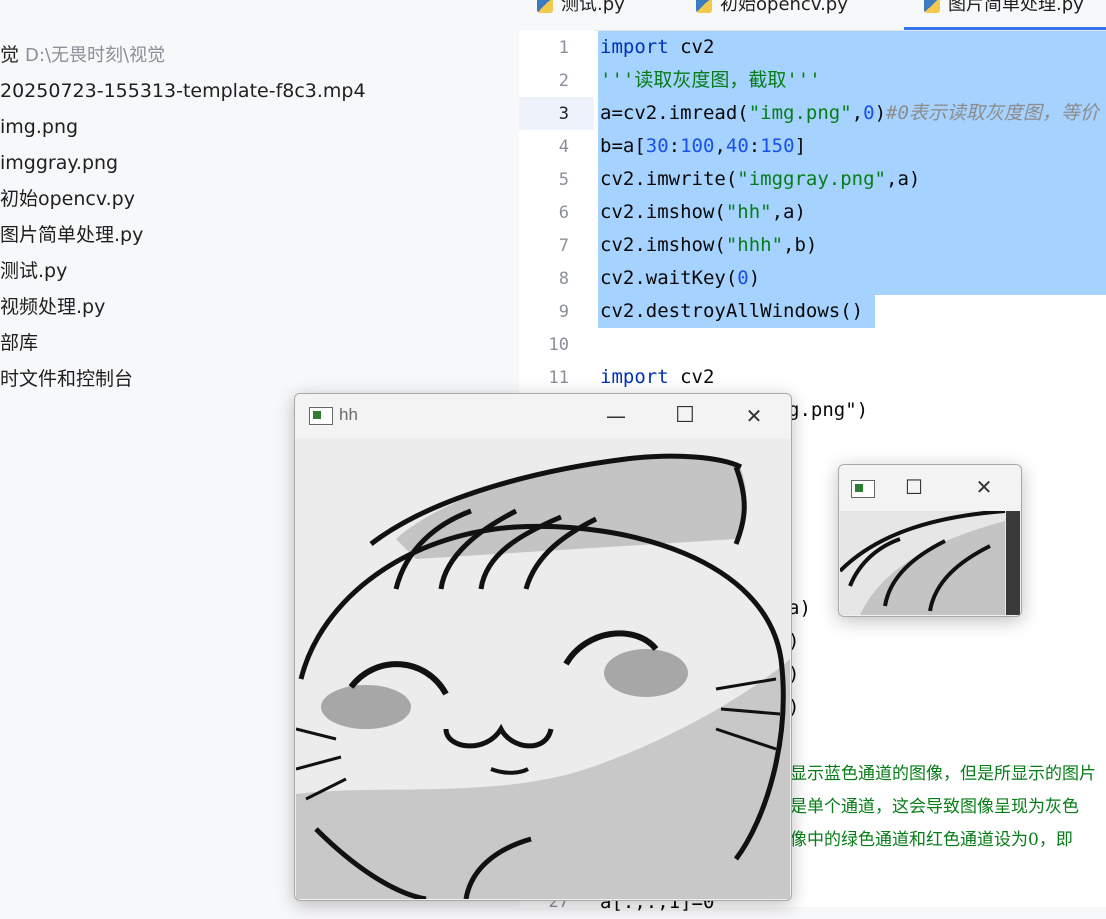  I want to click on tree-item-label: imggray.png, so click(59, 163).